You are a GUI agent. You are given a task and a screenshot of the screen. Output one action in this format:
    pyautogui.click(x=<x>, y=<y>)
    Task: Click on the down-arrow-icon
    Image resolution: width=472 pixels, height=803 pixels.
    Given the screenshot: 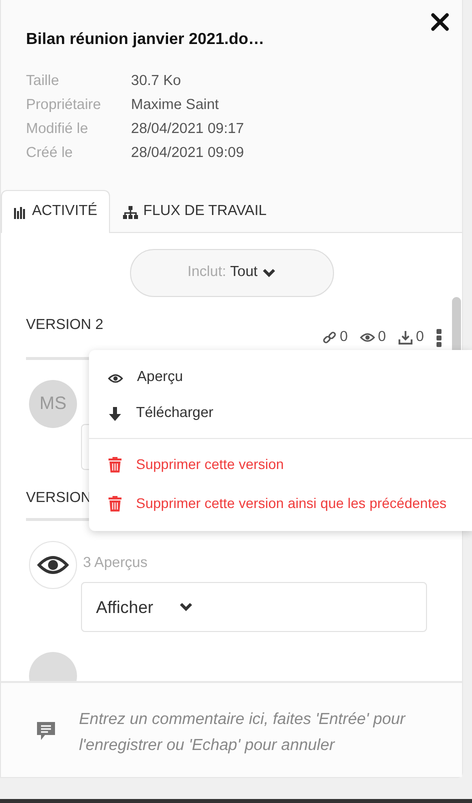 What is the action you would take?
    pyautogui.click(x=115, y=414)
    